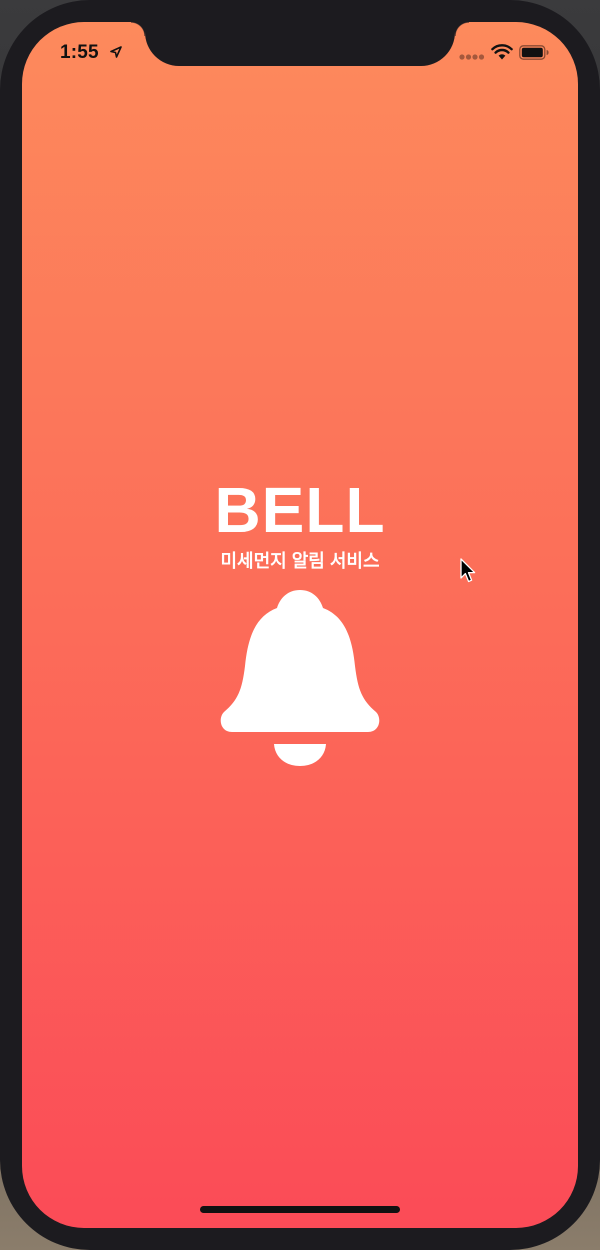 The image size is (600, 1250). I want to click on notch, so click(300, 44).